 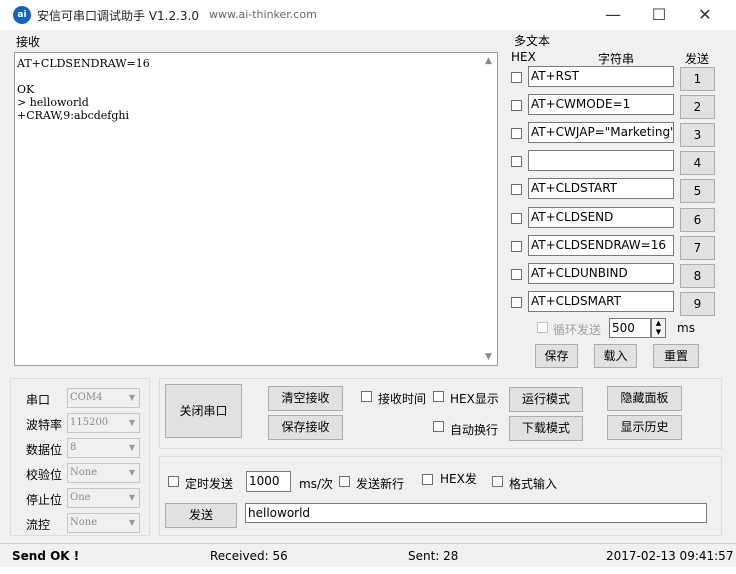 I want to click on parity-label: 校验位, so click(x=44, y=475).